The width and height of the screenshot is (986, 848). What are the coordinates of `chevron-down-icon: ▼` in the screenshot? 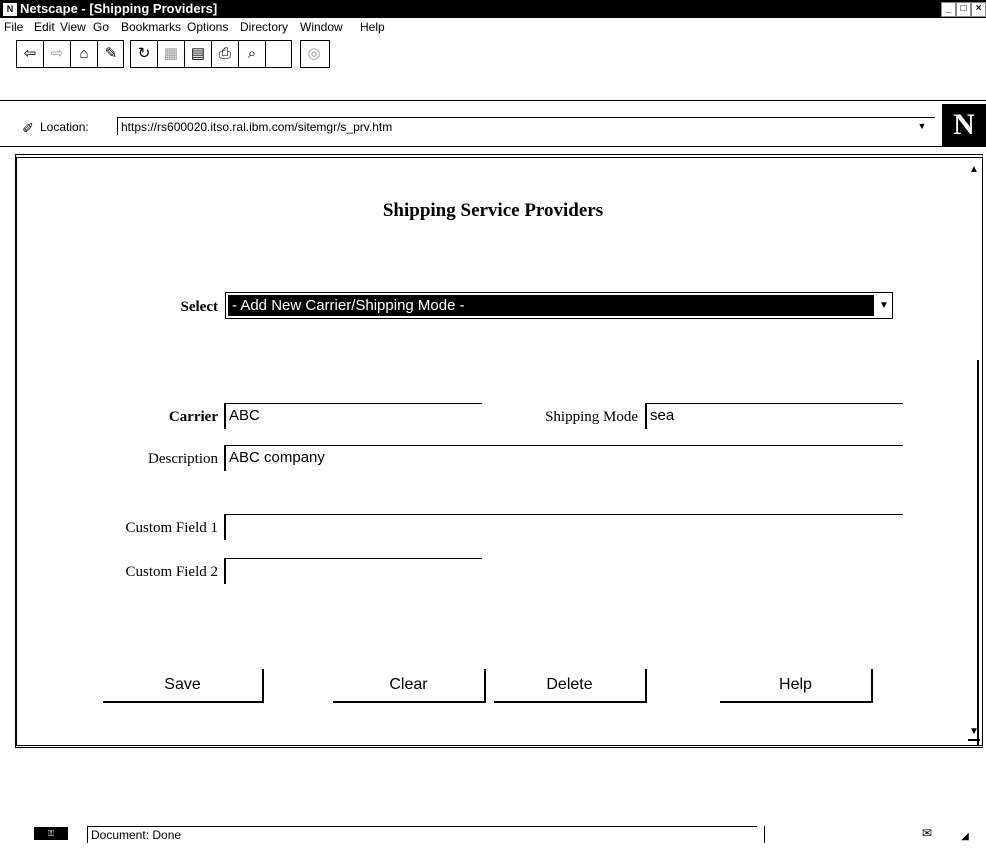 It's located at (884, 305).